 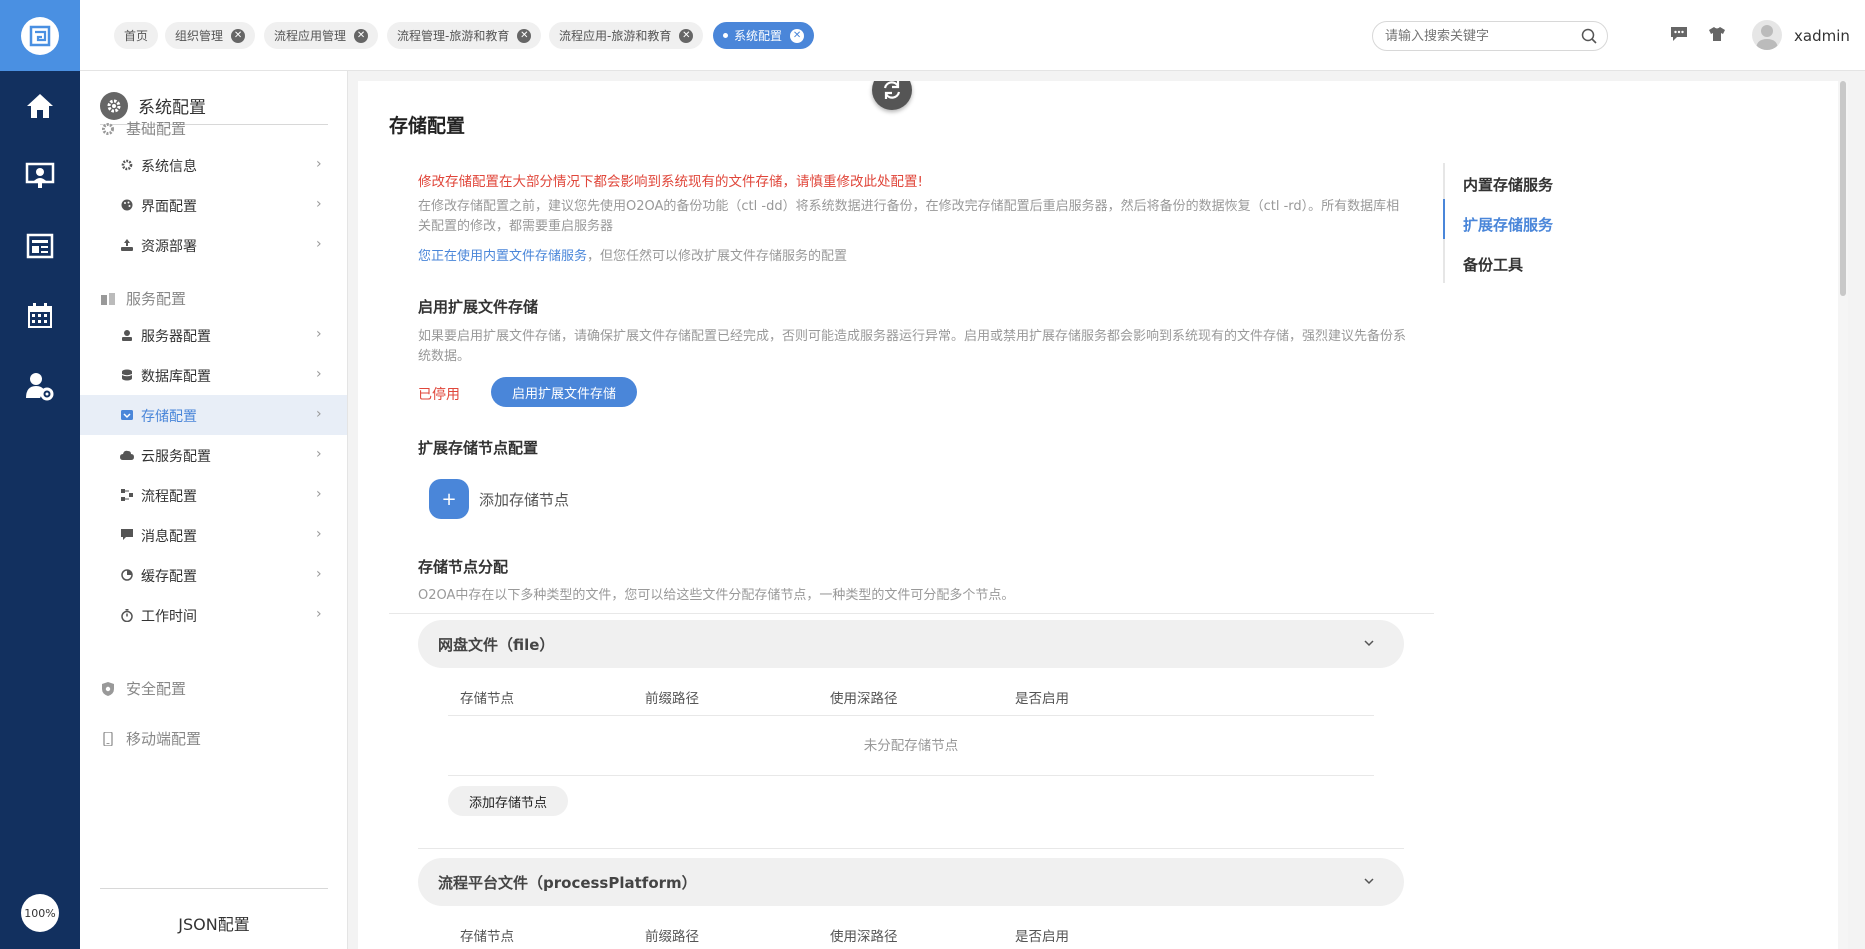 I want to click on database-icon, so click(x=127, y=375).